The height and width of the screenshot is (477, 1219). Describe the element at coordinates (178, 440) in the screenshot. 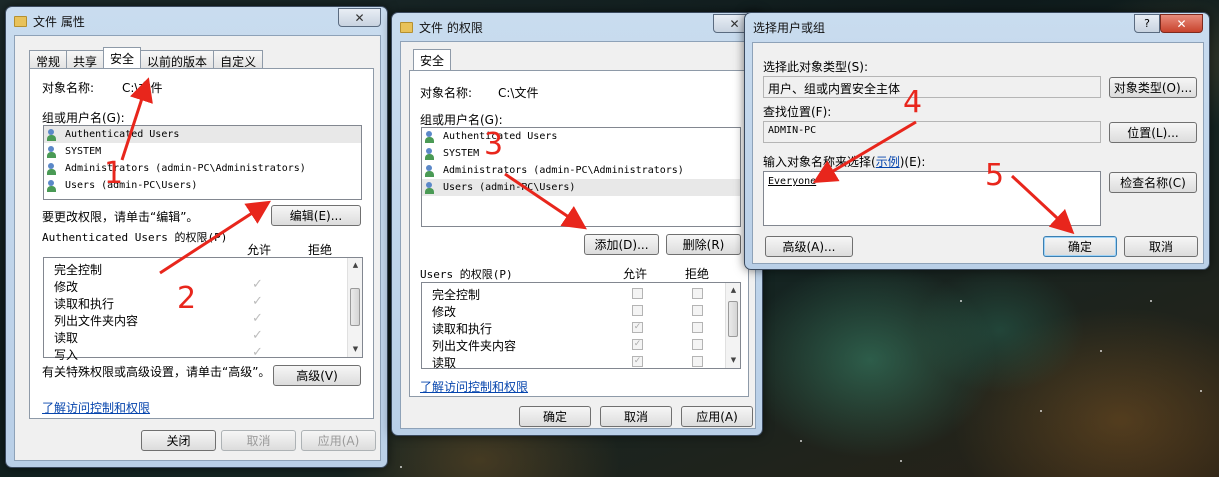

I see `close-dialog-button: 关闭` at that location.